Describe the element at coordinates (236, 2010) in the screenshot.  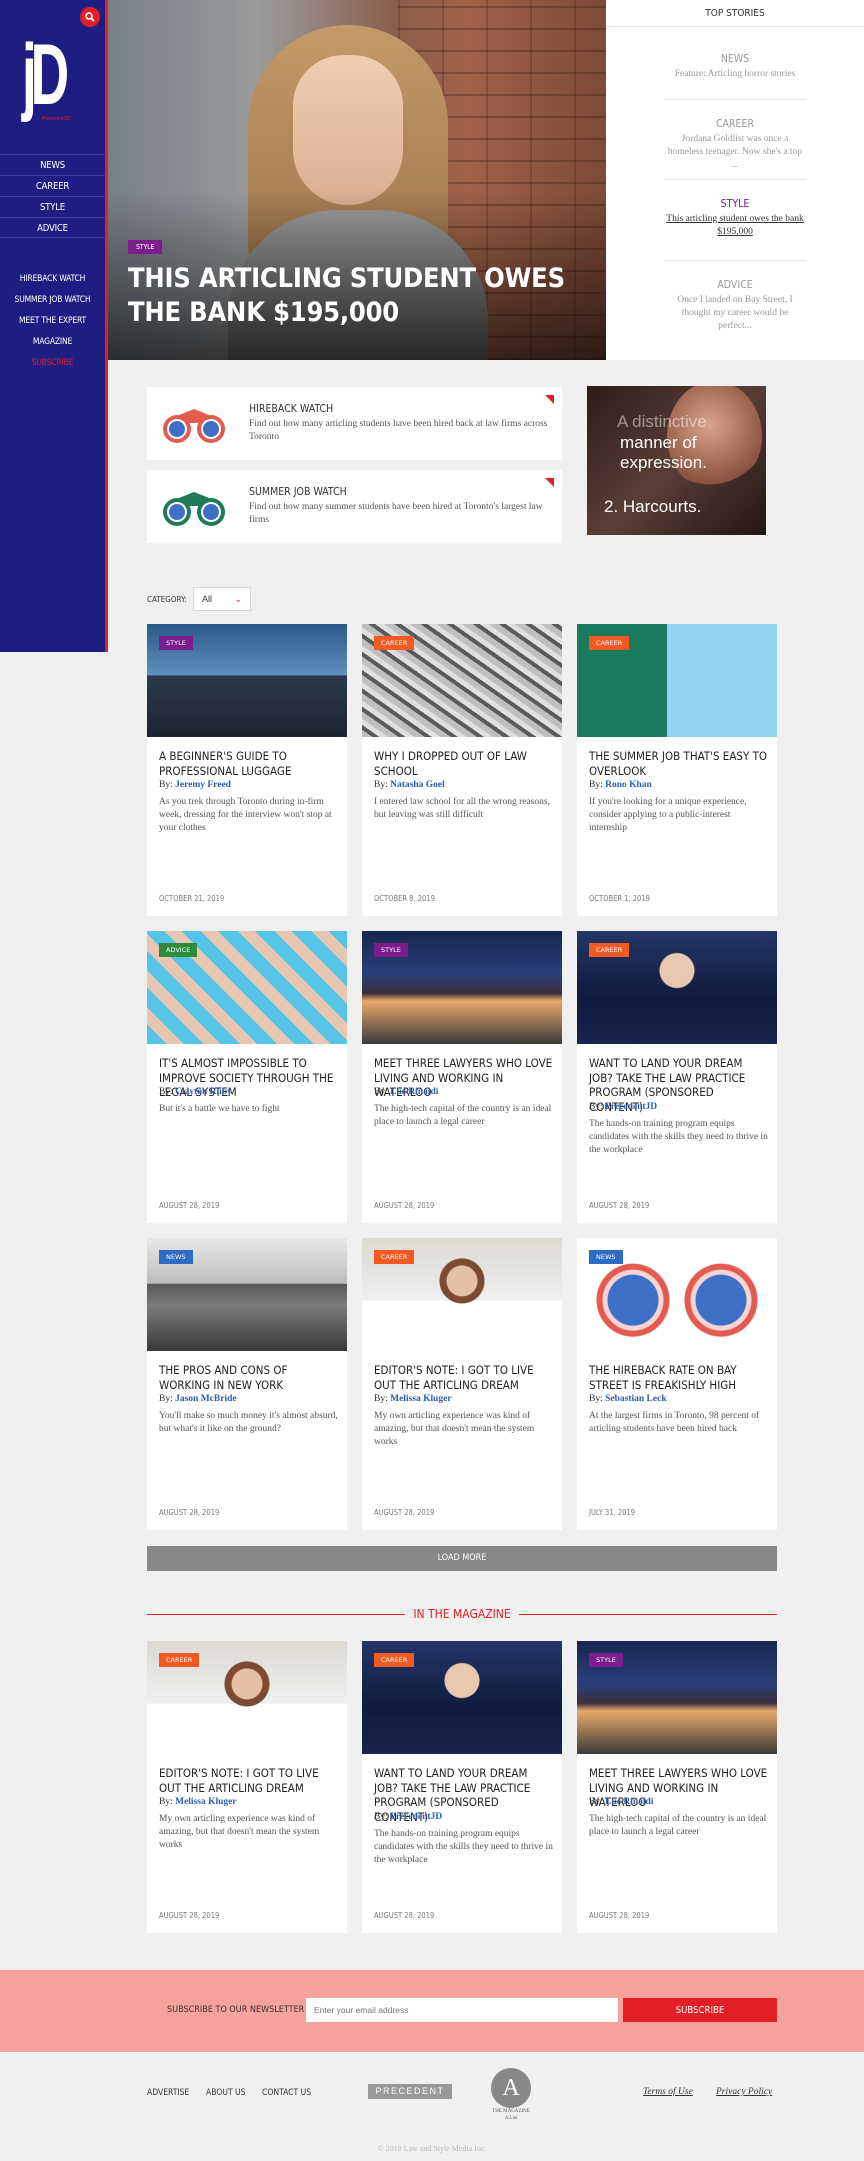
I see `newsletter-label: SUBSCRIBE TO OUR NEWSLETTER` at that location.